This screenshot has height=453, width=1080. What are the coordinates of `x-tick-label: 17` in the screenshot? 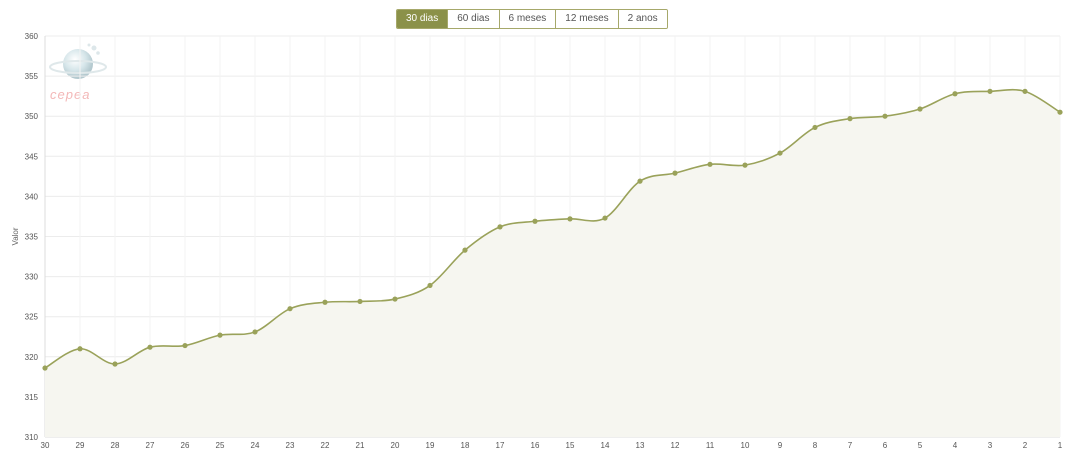 It's located at (500, 445).